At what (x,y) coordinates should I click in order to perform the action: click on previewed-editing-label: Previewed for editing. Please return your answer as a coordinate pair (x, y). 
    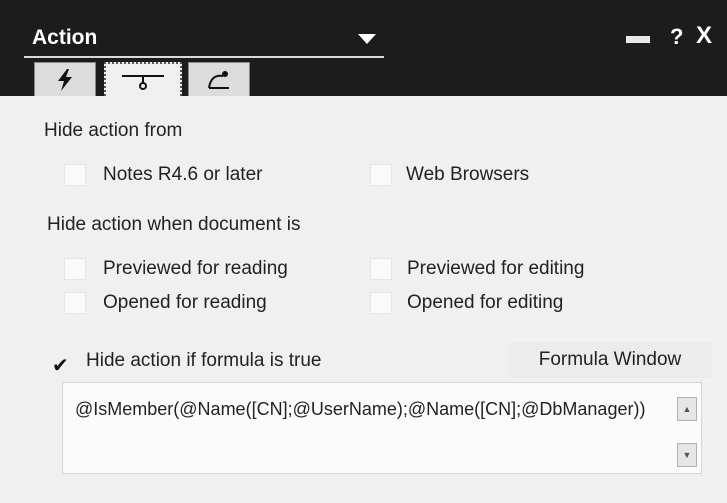
    Looking at the image, I should click on (496, 268).